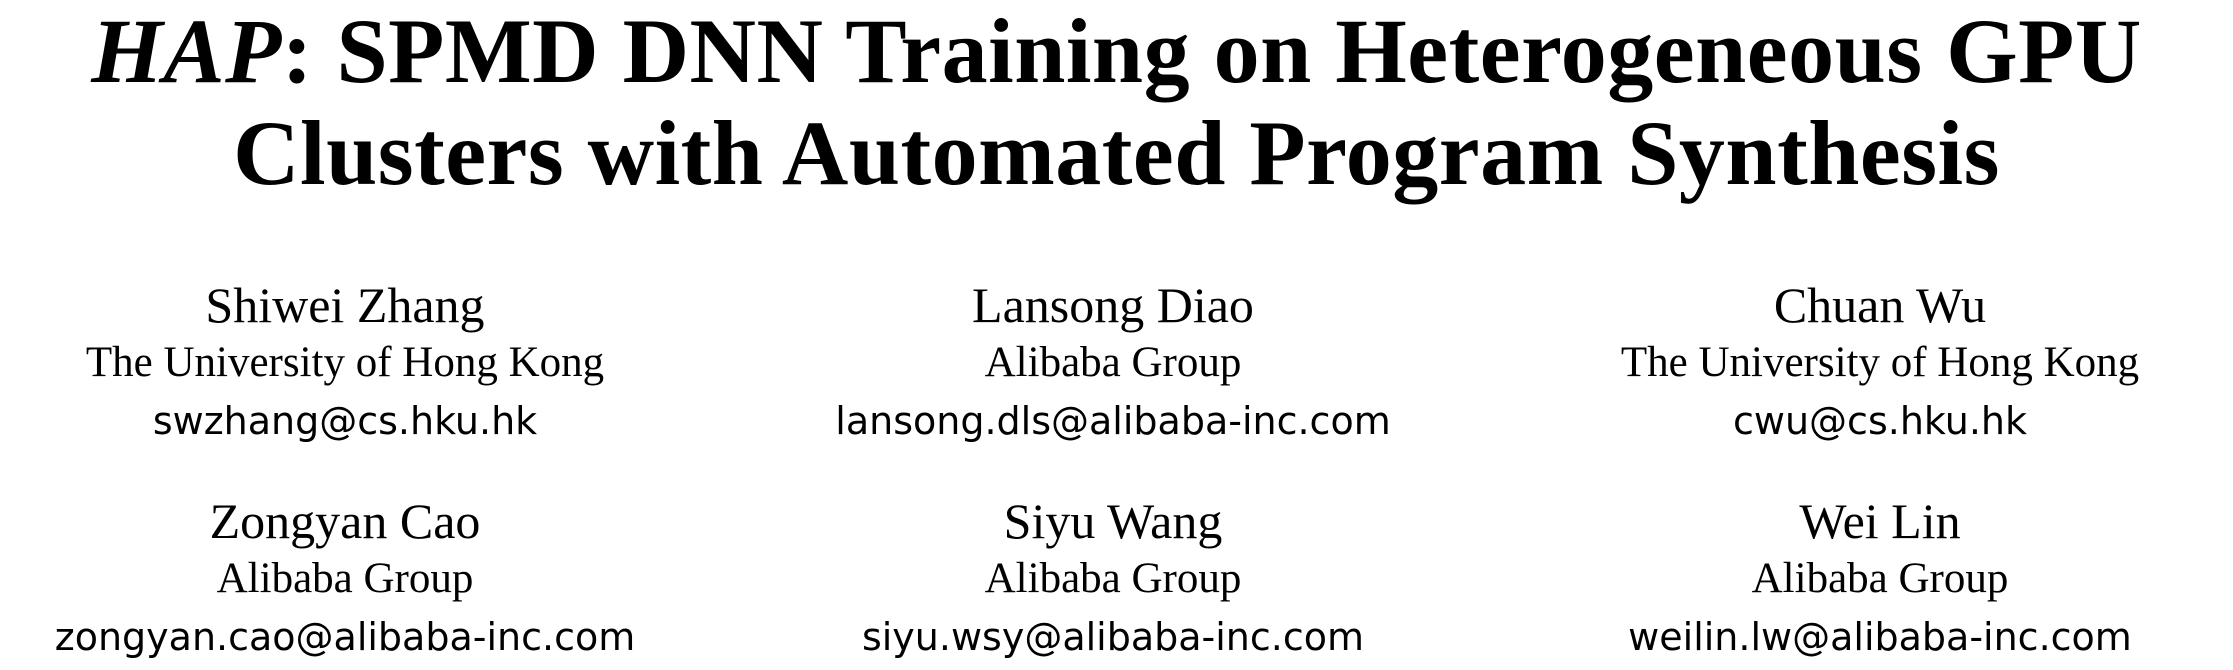  I want to click on author-email: siyu.wsy@alibaba-inc.com, so click(1113, 637).